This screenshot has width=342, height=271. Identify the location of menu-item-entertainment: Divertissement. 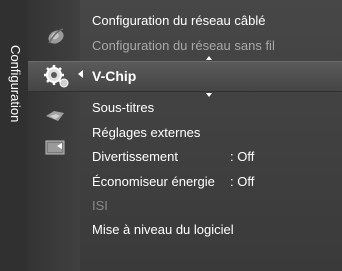
(135, 157).